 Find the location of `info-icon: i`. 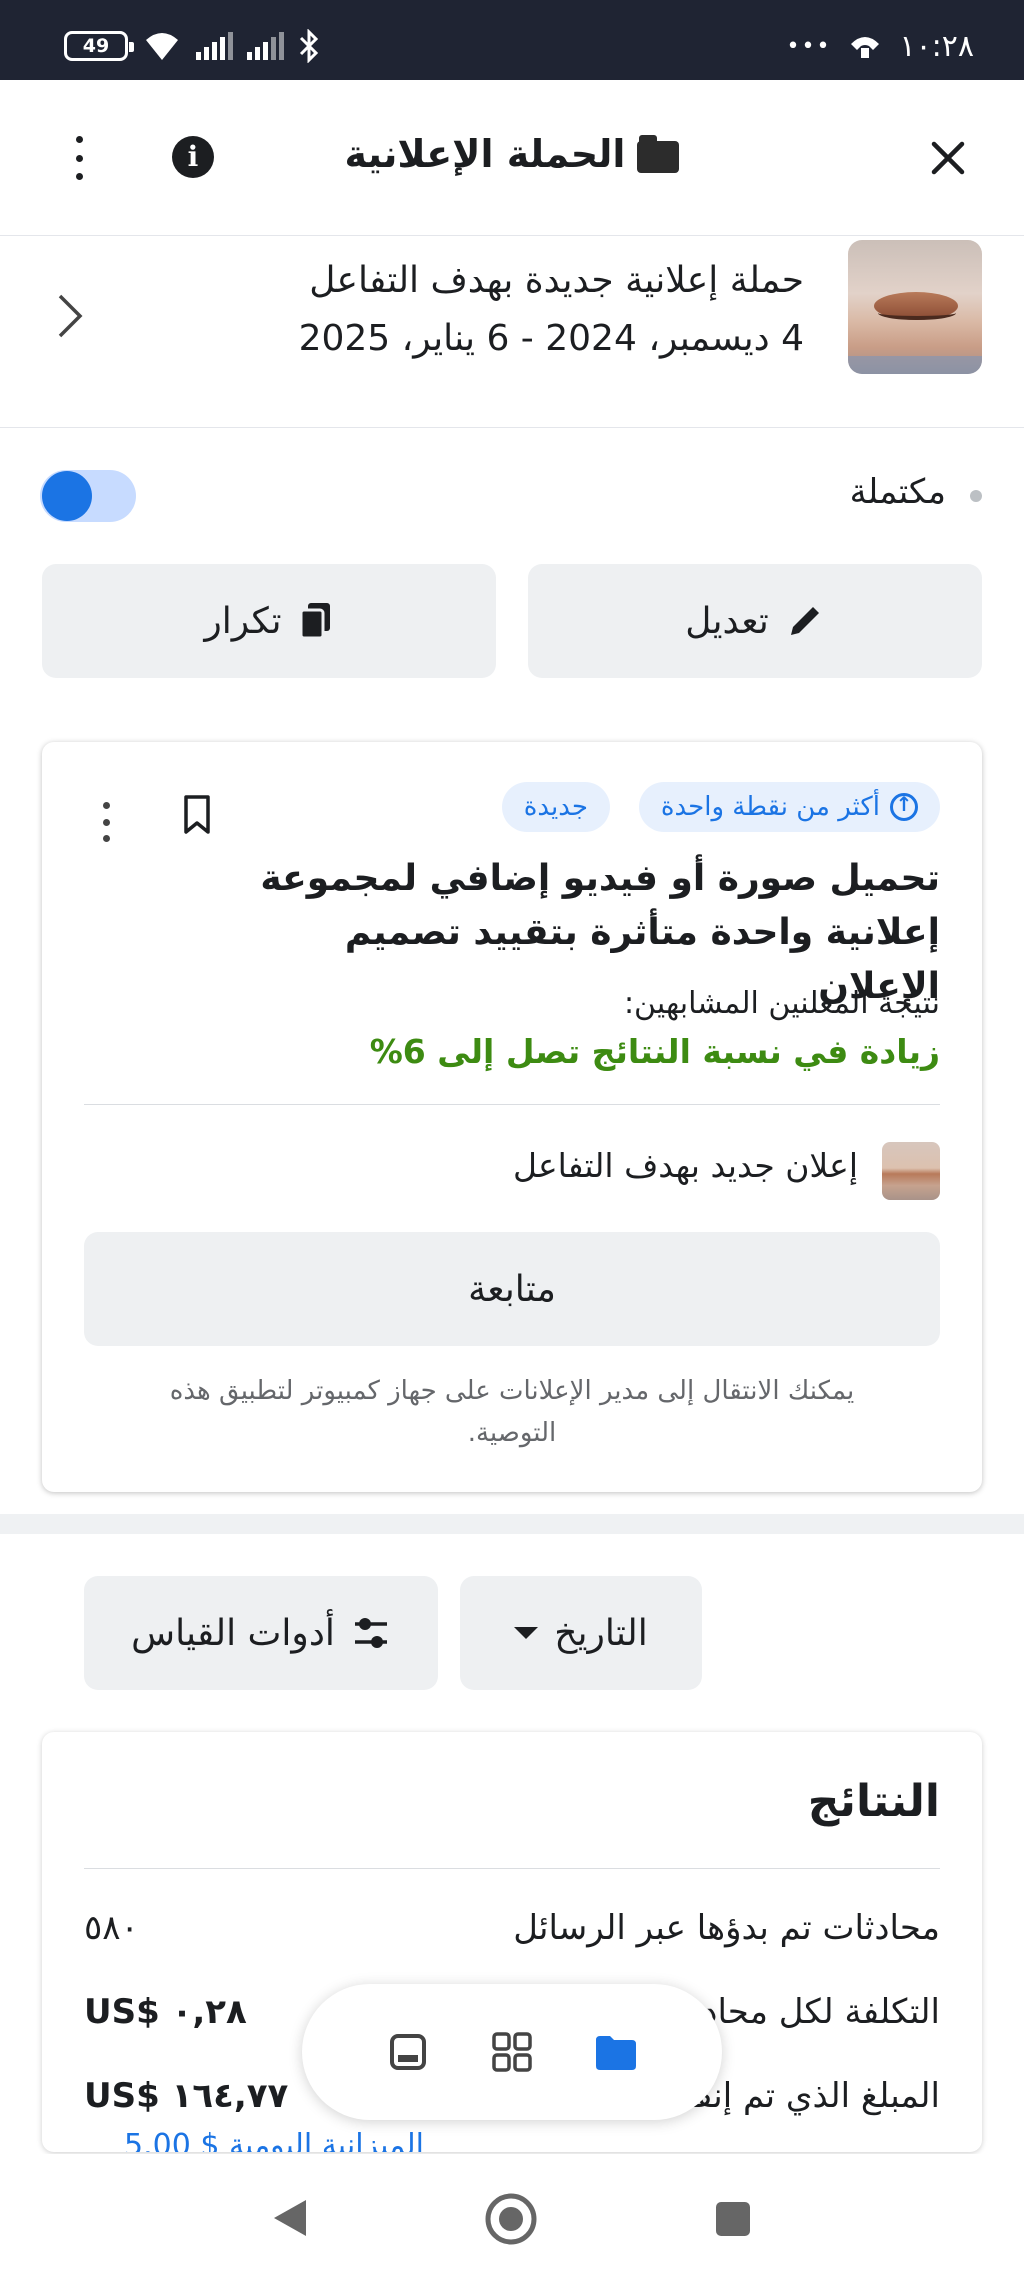

info-icon: i is located at coordinates (193, 157).